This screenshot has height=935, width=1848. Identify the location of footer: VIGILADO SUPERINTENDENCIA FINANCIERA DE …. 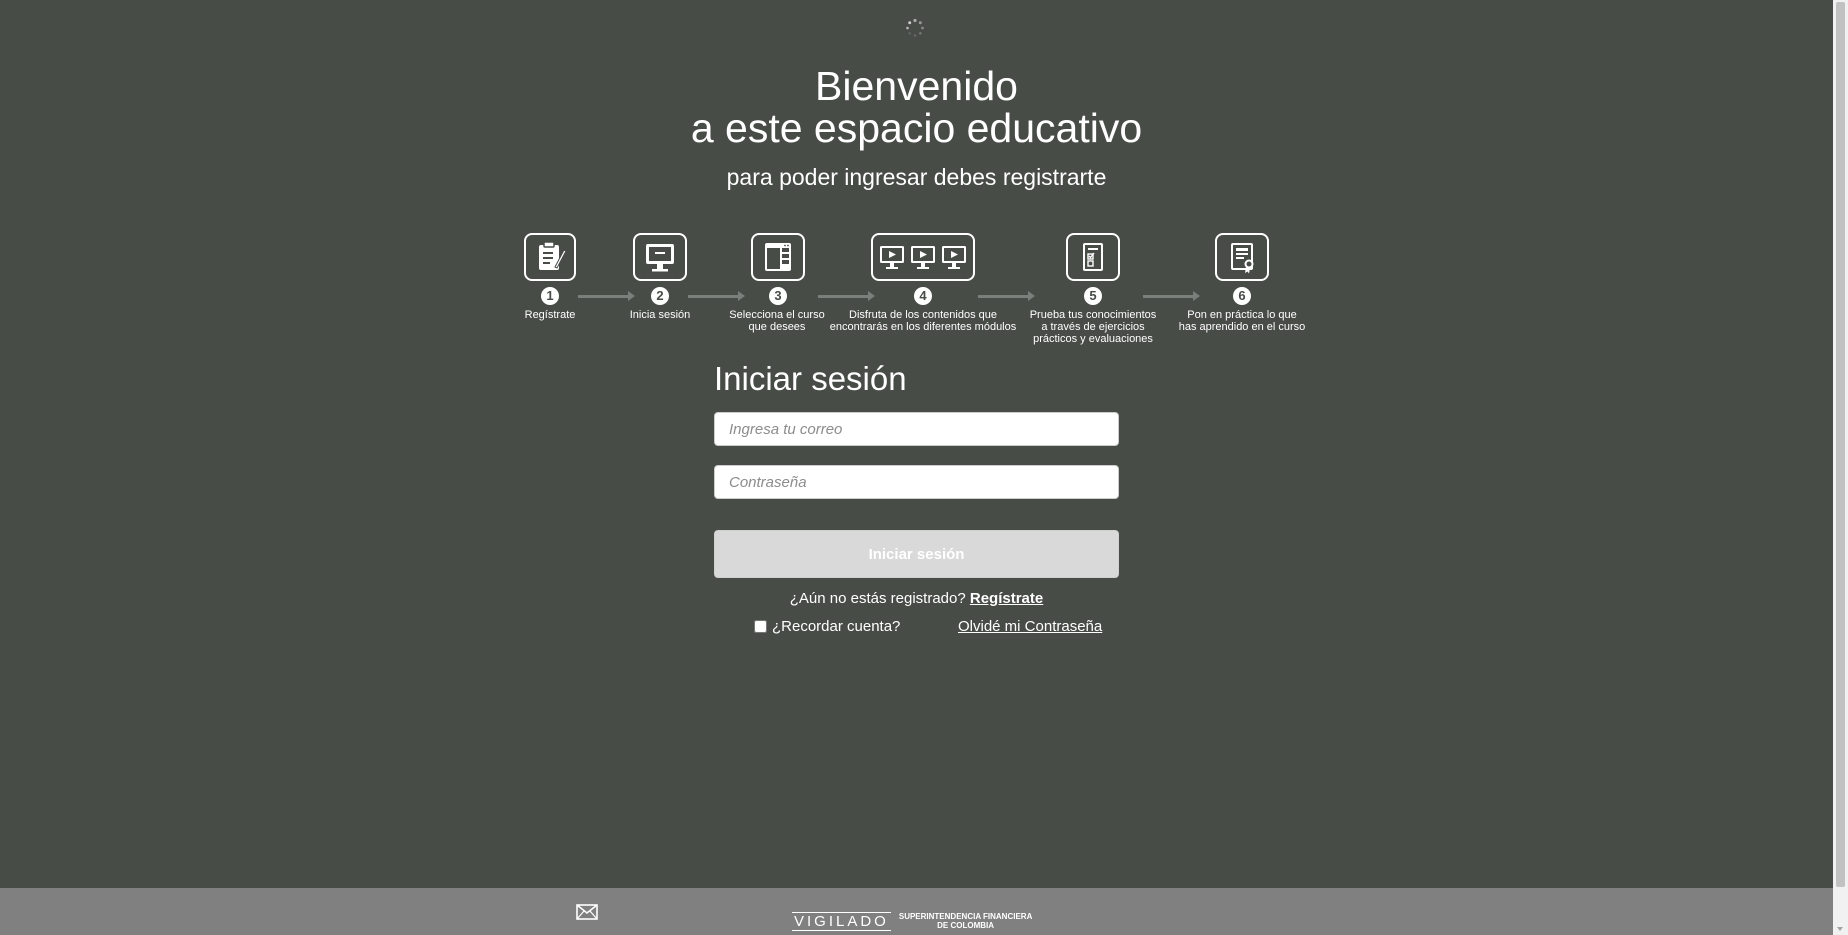
(916, 911).